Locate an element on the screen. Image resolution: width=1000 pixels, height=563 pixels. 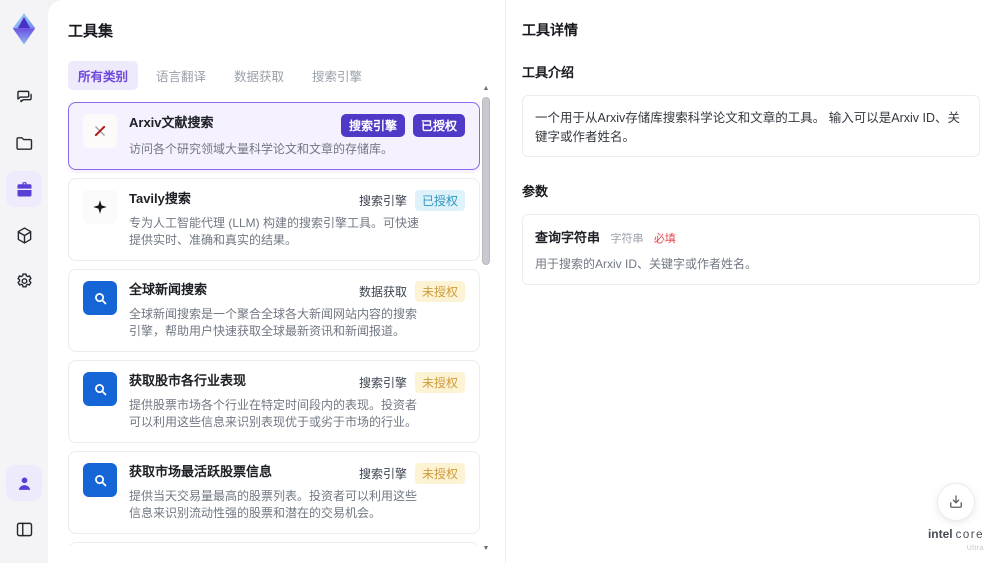
folder-icon is located at coordinates (24, 143).